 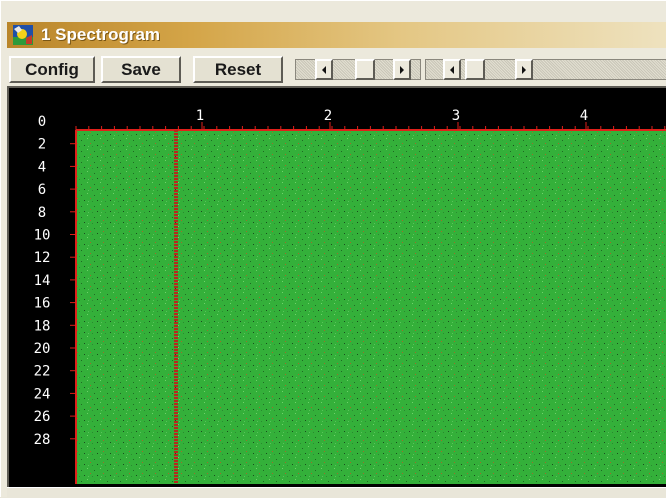 I want to click on scrollbar-1-right-arrow, so click(x=402, y=69).